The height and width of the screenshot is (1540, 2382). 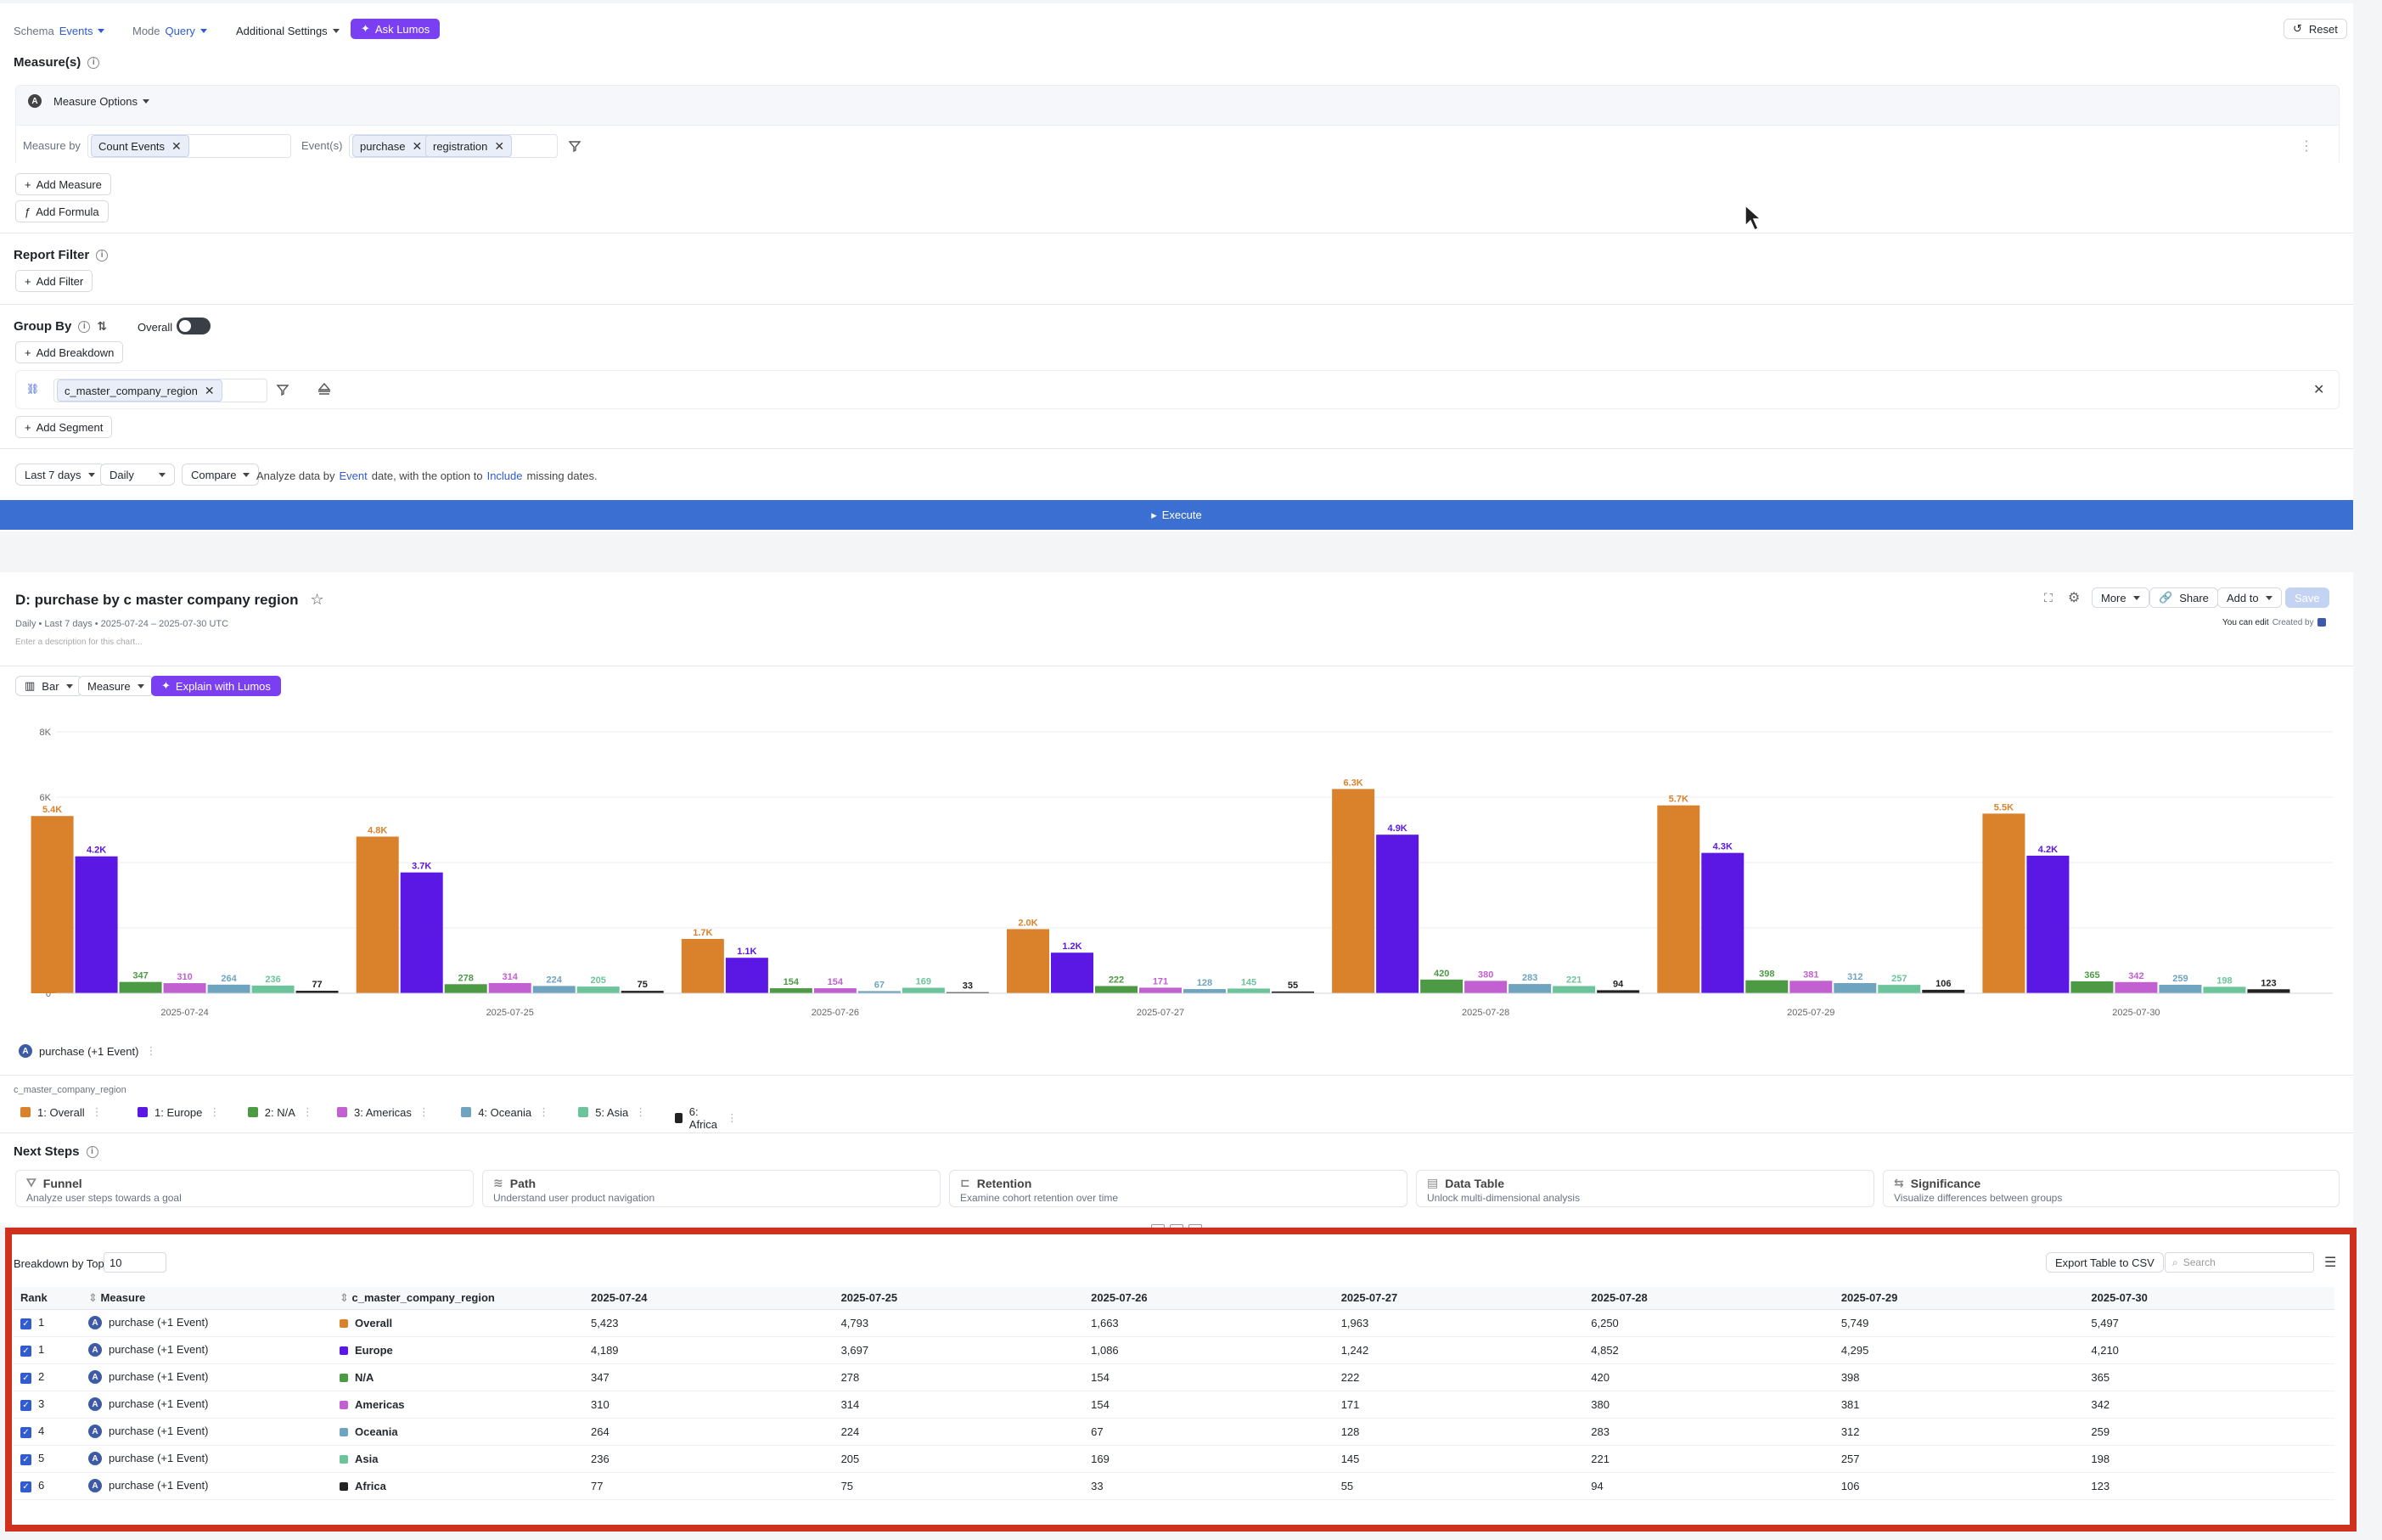 What do you see at coordinates (64, 427) in the screenshot?
I see `add-segment-button: + Add Segment` at bounding box center [64, 427].